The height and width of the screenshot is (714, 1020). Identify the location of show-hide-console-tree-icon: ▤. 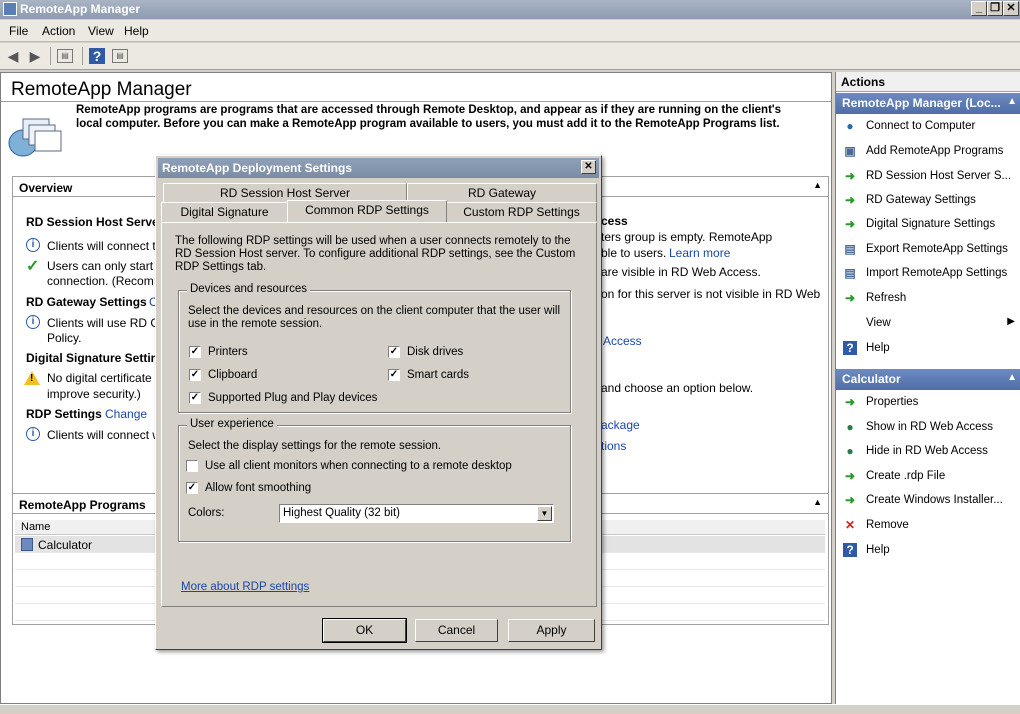
(65, 56).